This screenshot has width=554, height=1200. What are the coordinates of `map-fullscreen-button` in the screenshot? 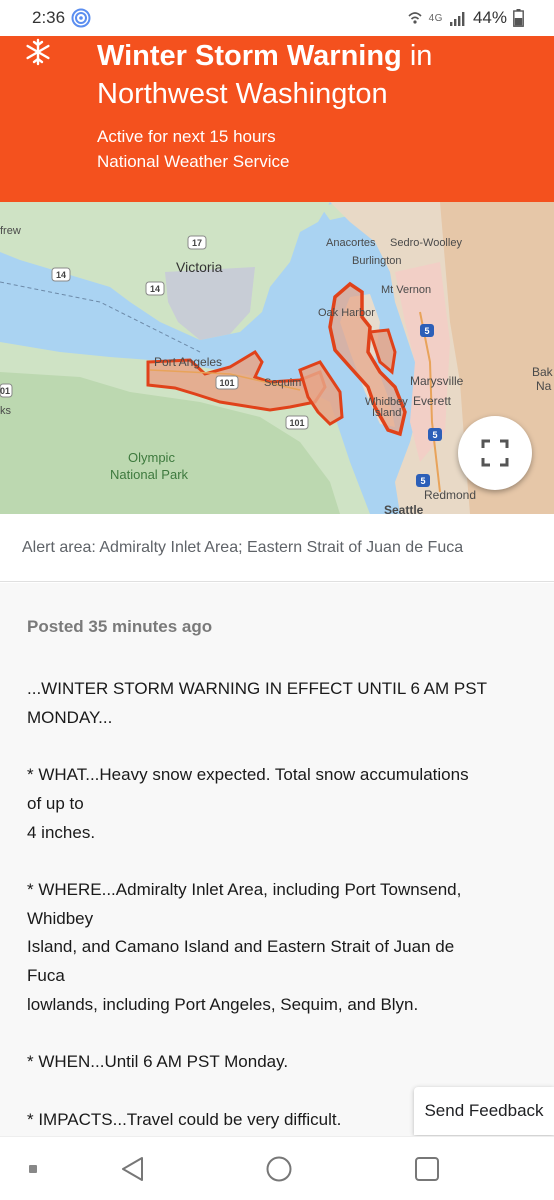 It's located at (495, 453).